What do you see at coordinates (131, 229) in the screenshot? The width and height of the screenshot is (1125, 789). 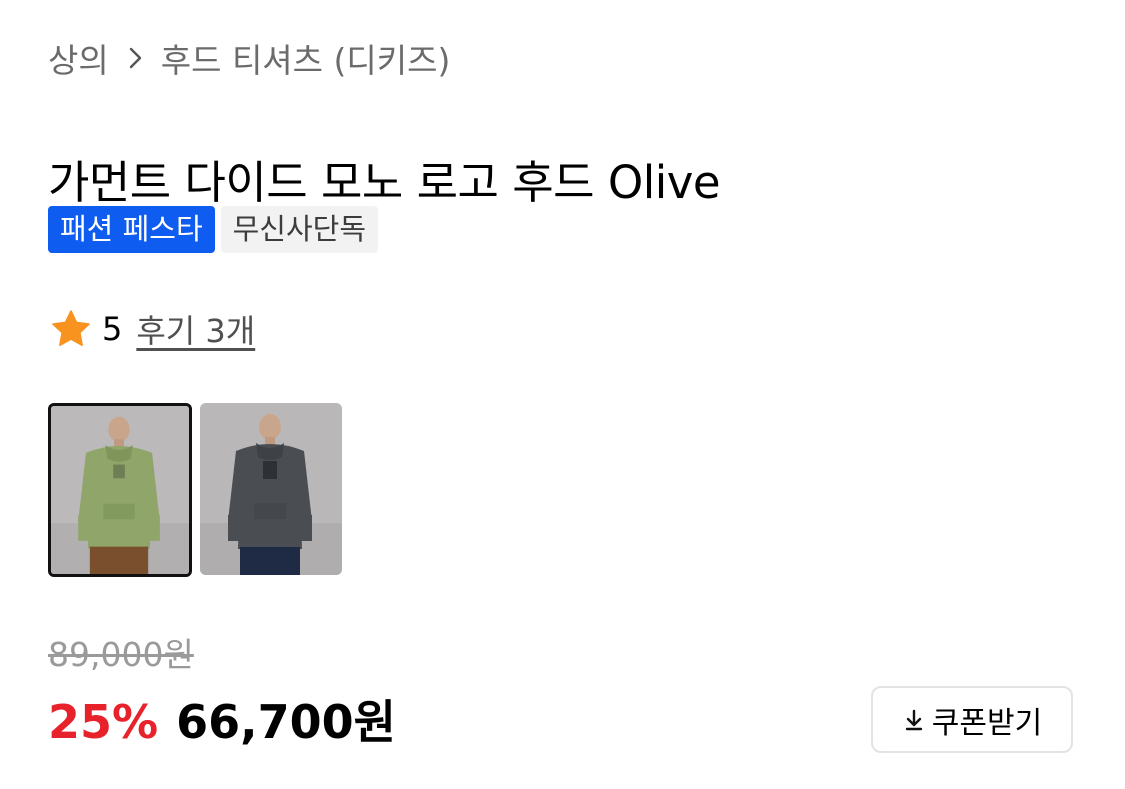 I see `tag-fashion-festa: 패션 페스타` at bounding box center [131, 229].